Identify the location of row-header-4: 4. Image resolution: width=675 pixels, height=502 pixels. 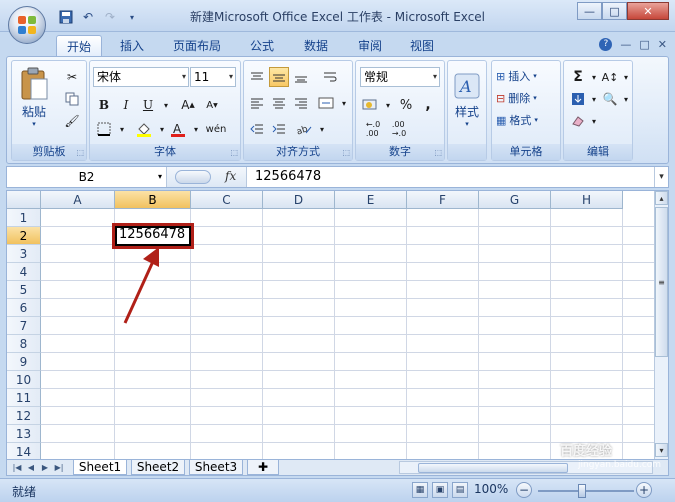
(24, 272).